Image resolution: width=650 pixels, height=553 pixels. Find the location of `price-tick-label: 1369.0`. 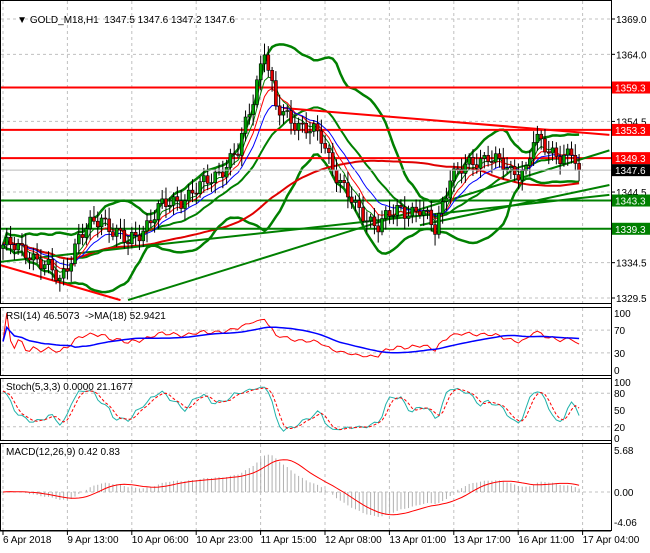

price-tick-label: 1369.0 is located at coordinates (631, 20).